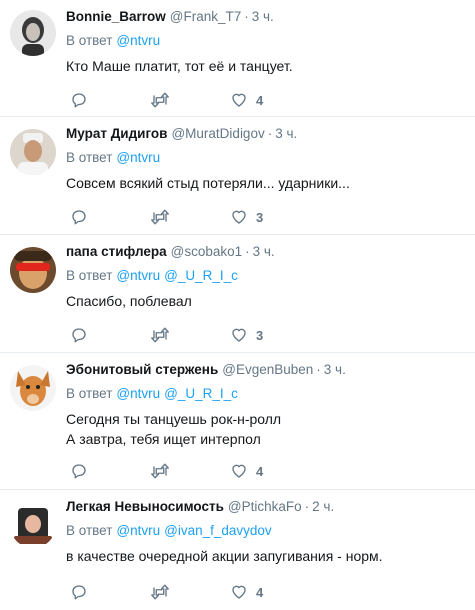  I want to click on tweet-text-line: А завтра, тебя ищет интерпол, so click(163, 439).